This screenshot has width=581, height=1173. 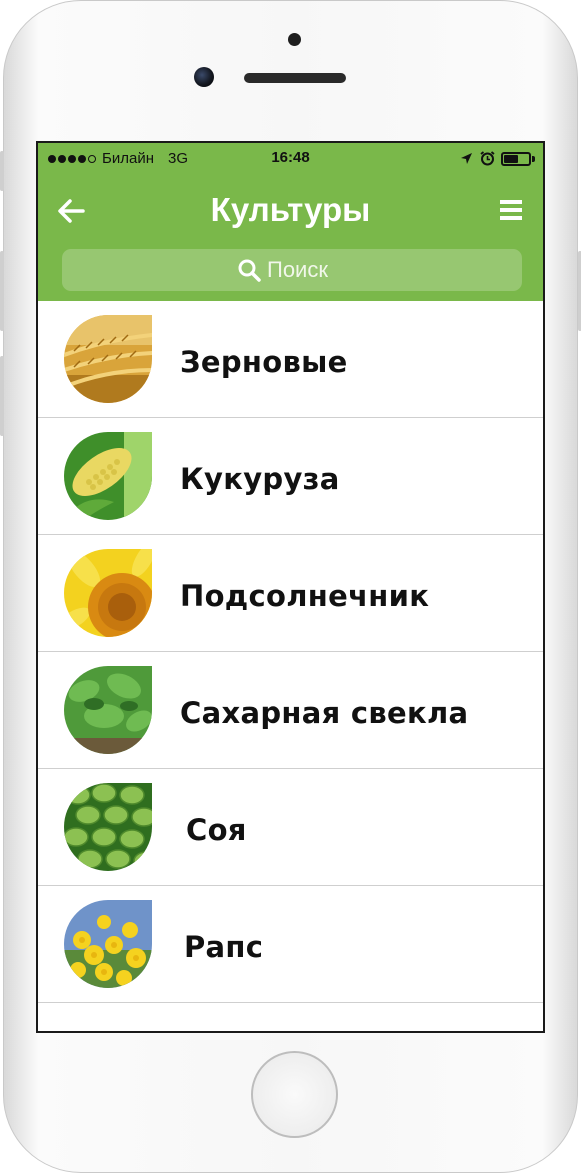 What do you see at coordinates (511, 210) in the screenshot?
I see `hamburger-menu-icon` at bounding box center [511, 210].